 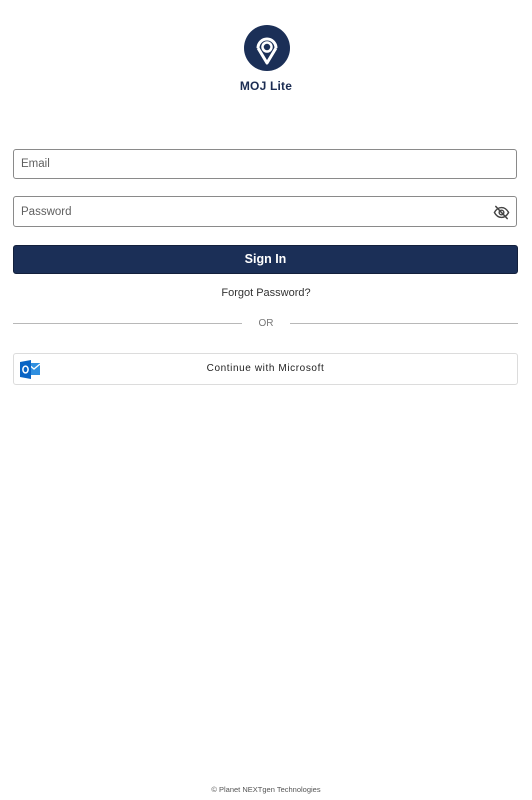 What do you see at coordinates (266, 86) in the screenshot?
I see `app-title: MOJ Lite` at bounding box center [266, 86].